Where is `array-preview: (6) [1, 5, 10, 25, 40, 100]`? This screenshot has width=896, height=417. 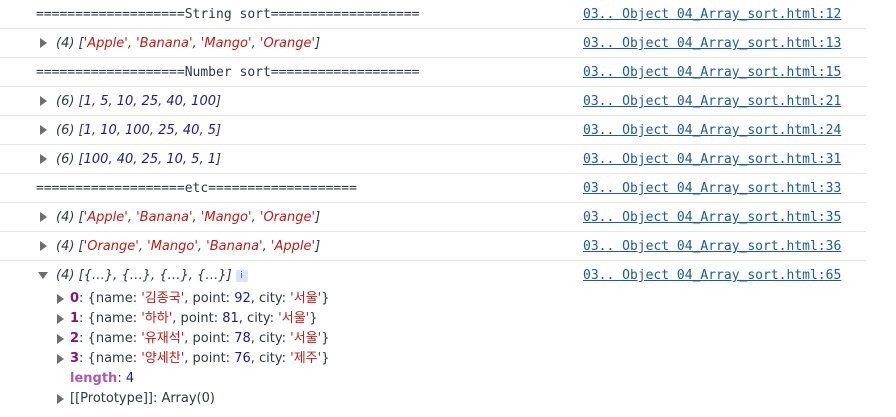 array-preview: (6) [1, 5, 10, 25, 40, 100] is located at coordinates (138, 101).